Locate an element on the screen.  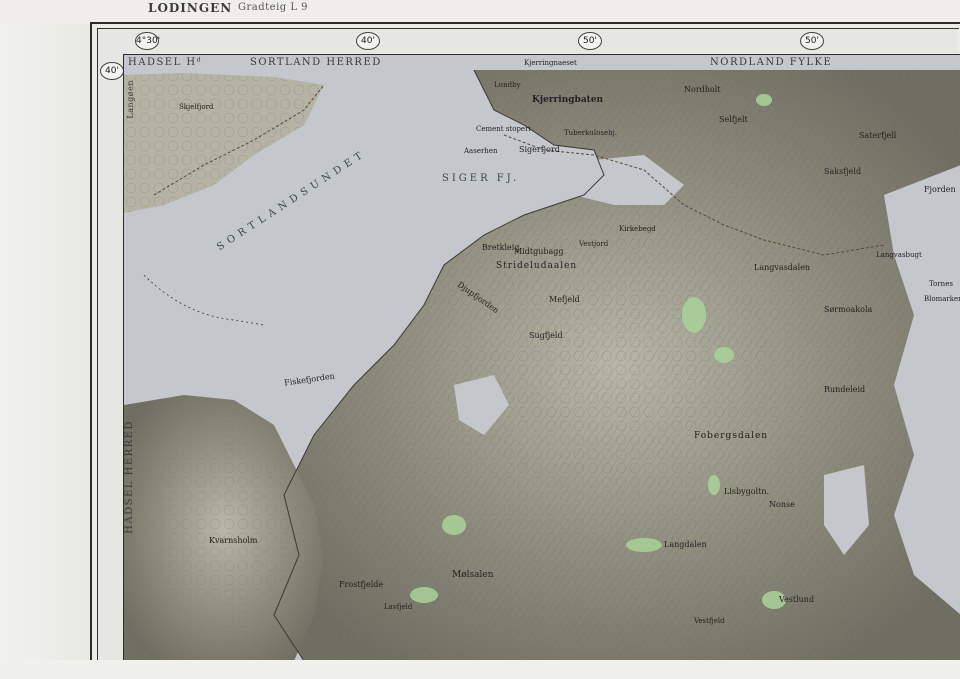
sheet-title: LODINGEN is located at coordinates (190, 8).